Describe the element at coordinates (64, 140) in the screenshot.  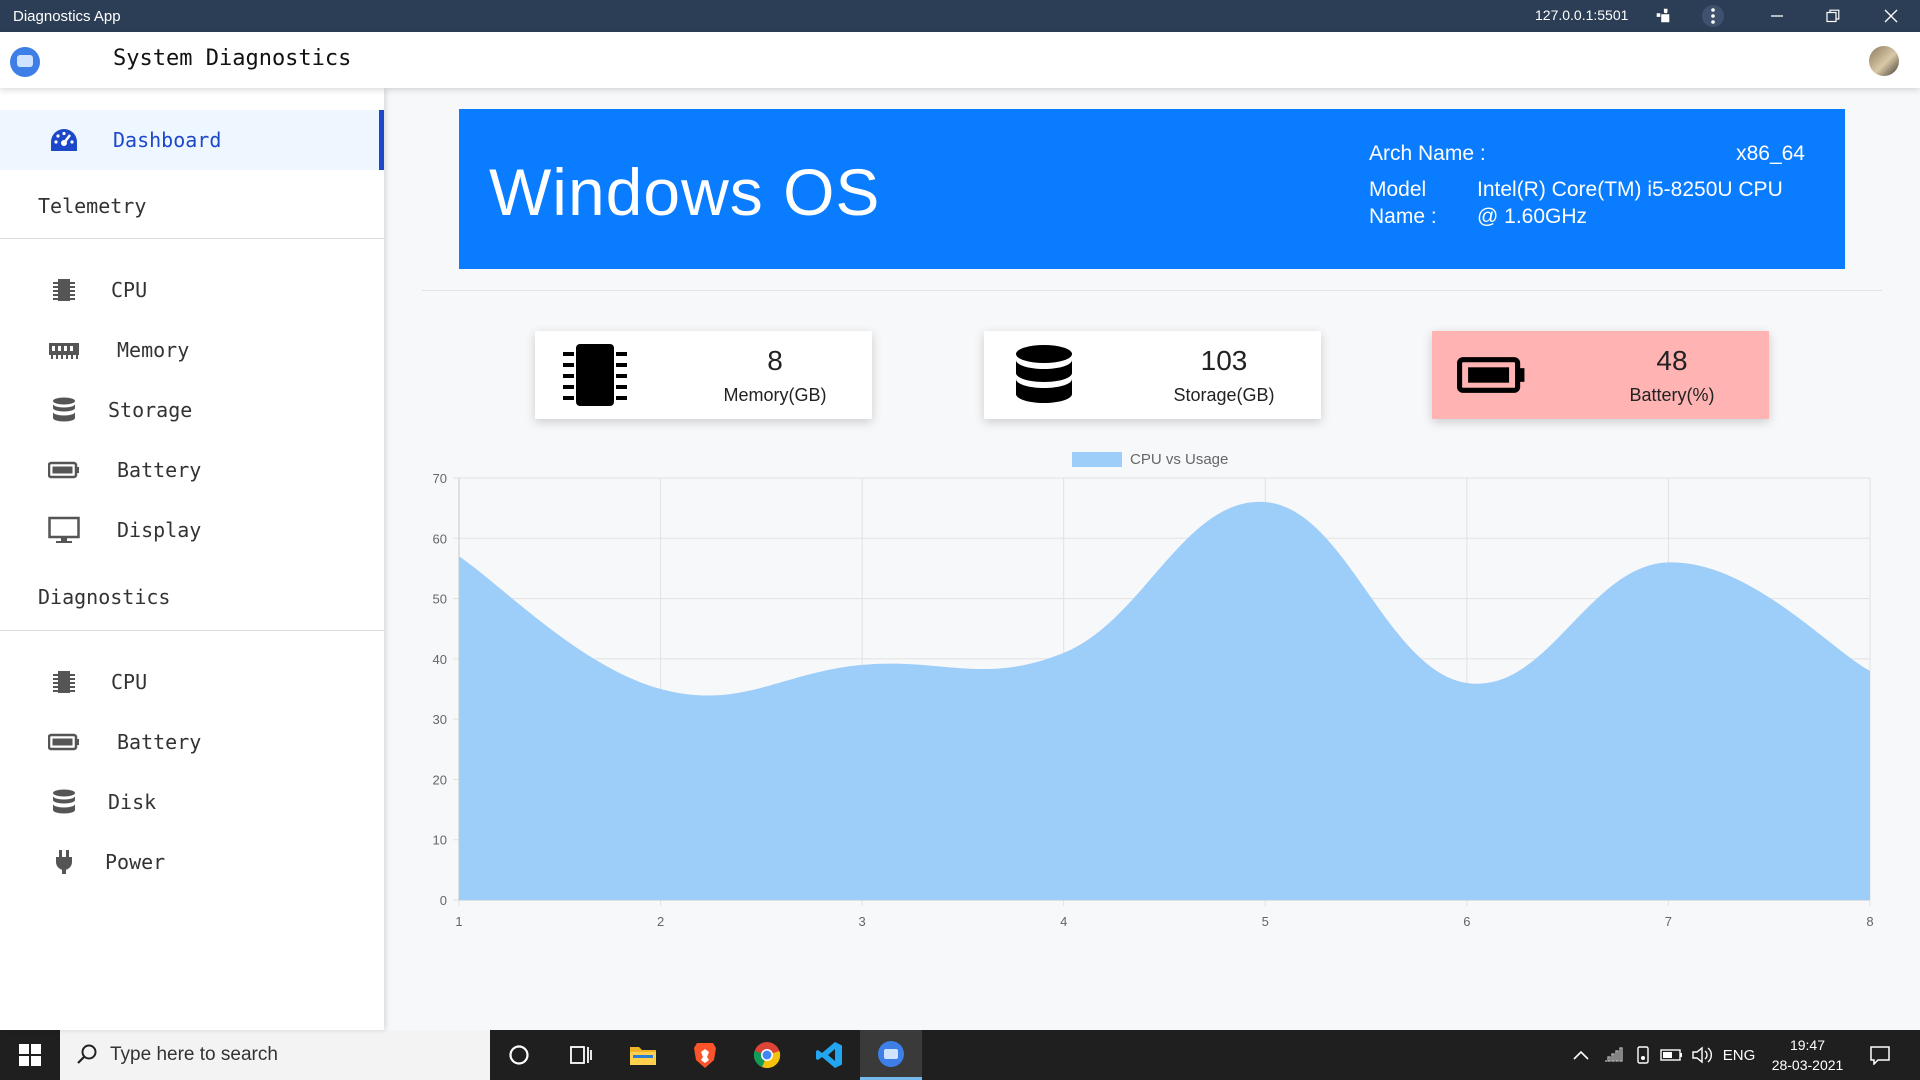
I see `speedometer-icon` at that location.